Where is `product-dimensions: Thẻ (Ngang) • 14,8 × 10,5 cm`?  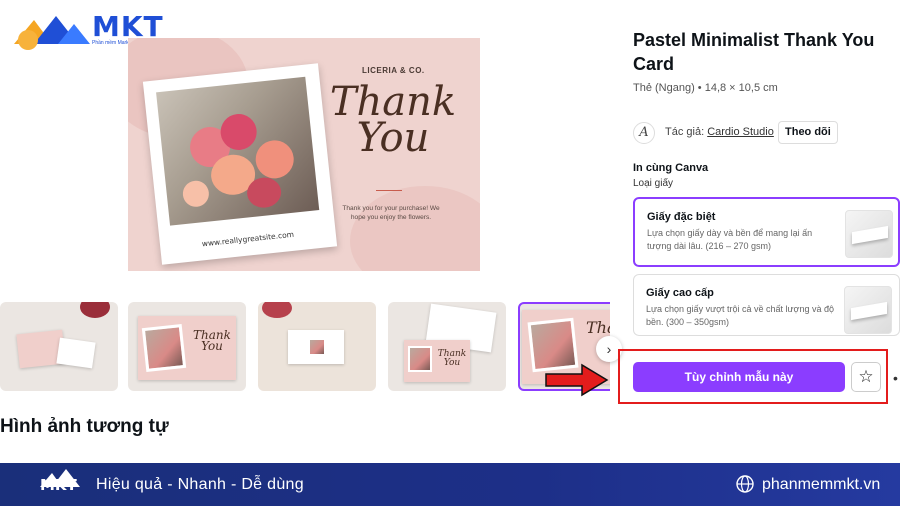
product-dimensions: Thẻ (Ngang) • 14,8 × 10,5 cm is located at coordinates (705, 88).